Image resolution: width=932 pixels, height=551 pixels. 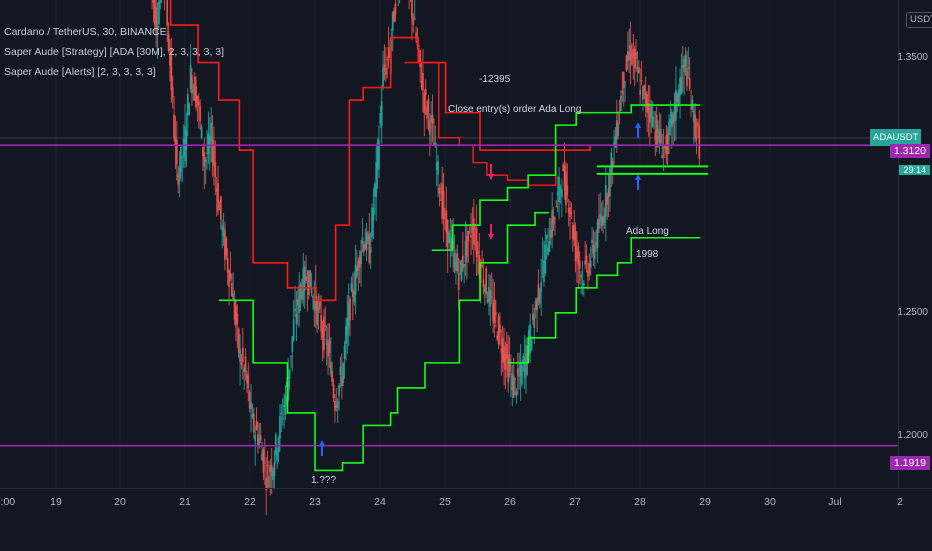 What do you see at coordinates (315, 502) in the screenshot?
I see `x-tick-label: 23` at bounding box center [315, 502].